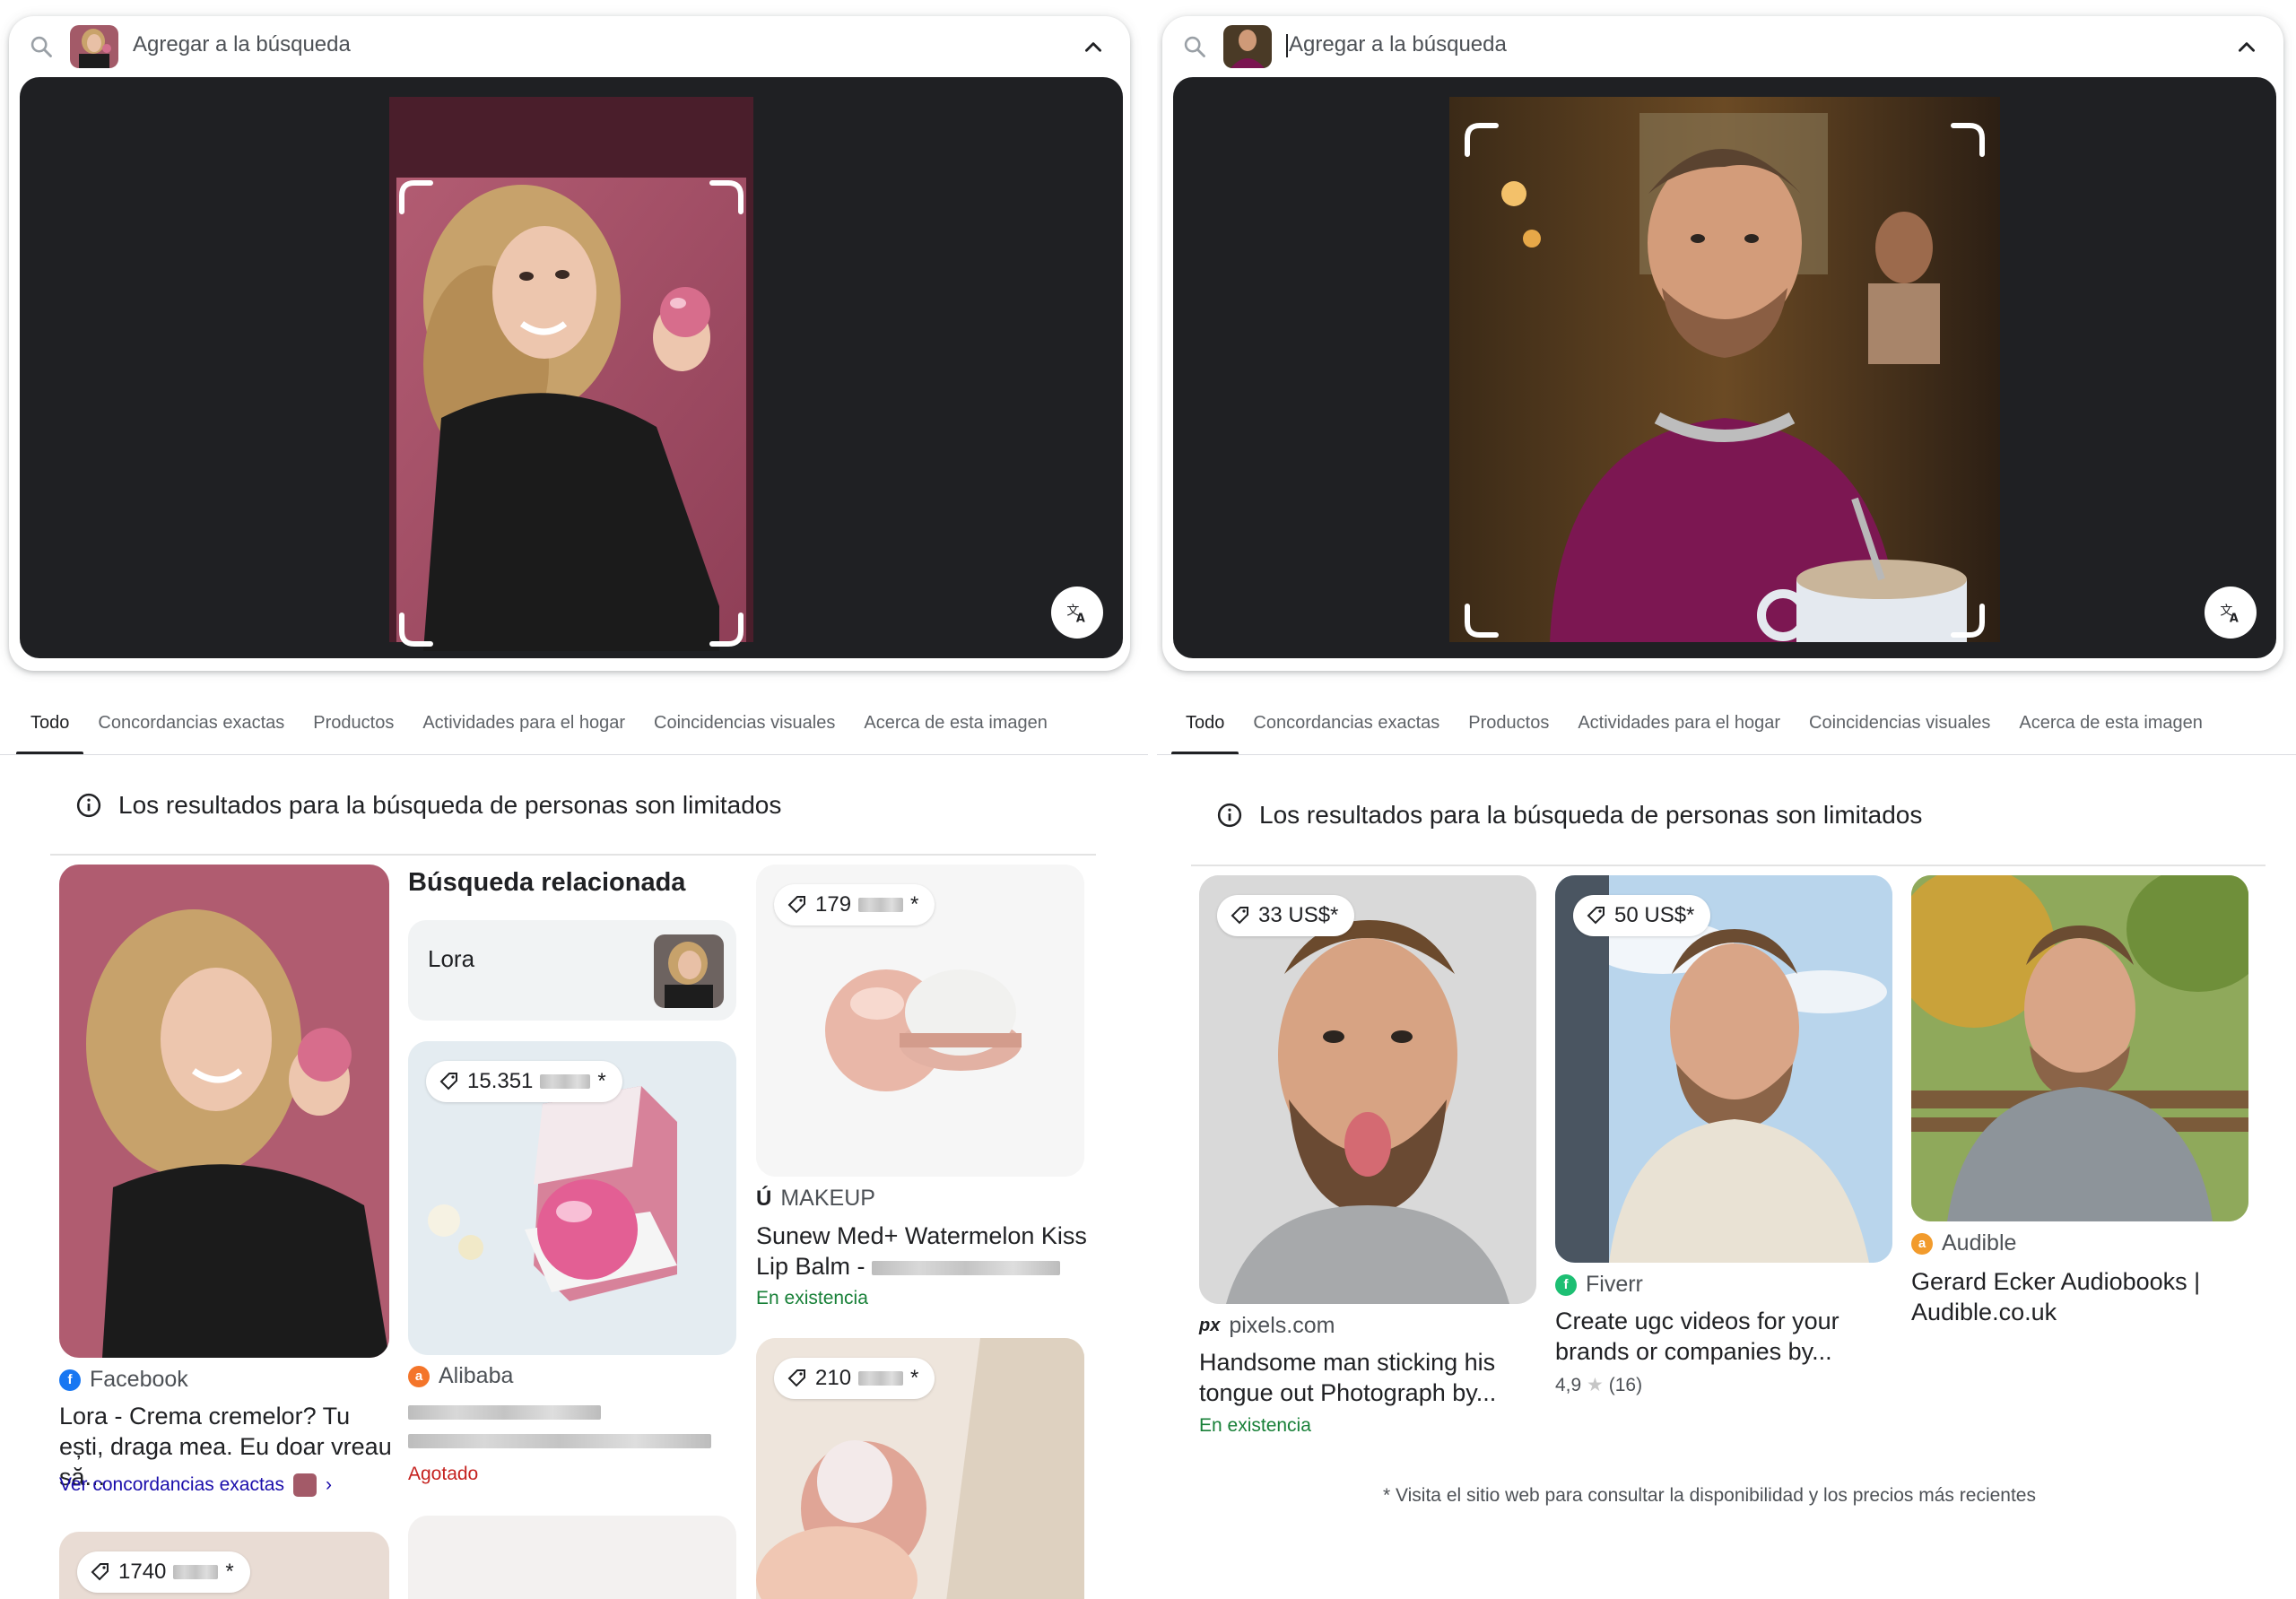 The height and width of the screenshot is (1599, 2296). I want to click on stock-status: Agotado, so click(443, 1474).